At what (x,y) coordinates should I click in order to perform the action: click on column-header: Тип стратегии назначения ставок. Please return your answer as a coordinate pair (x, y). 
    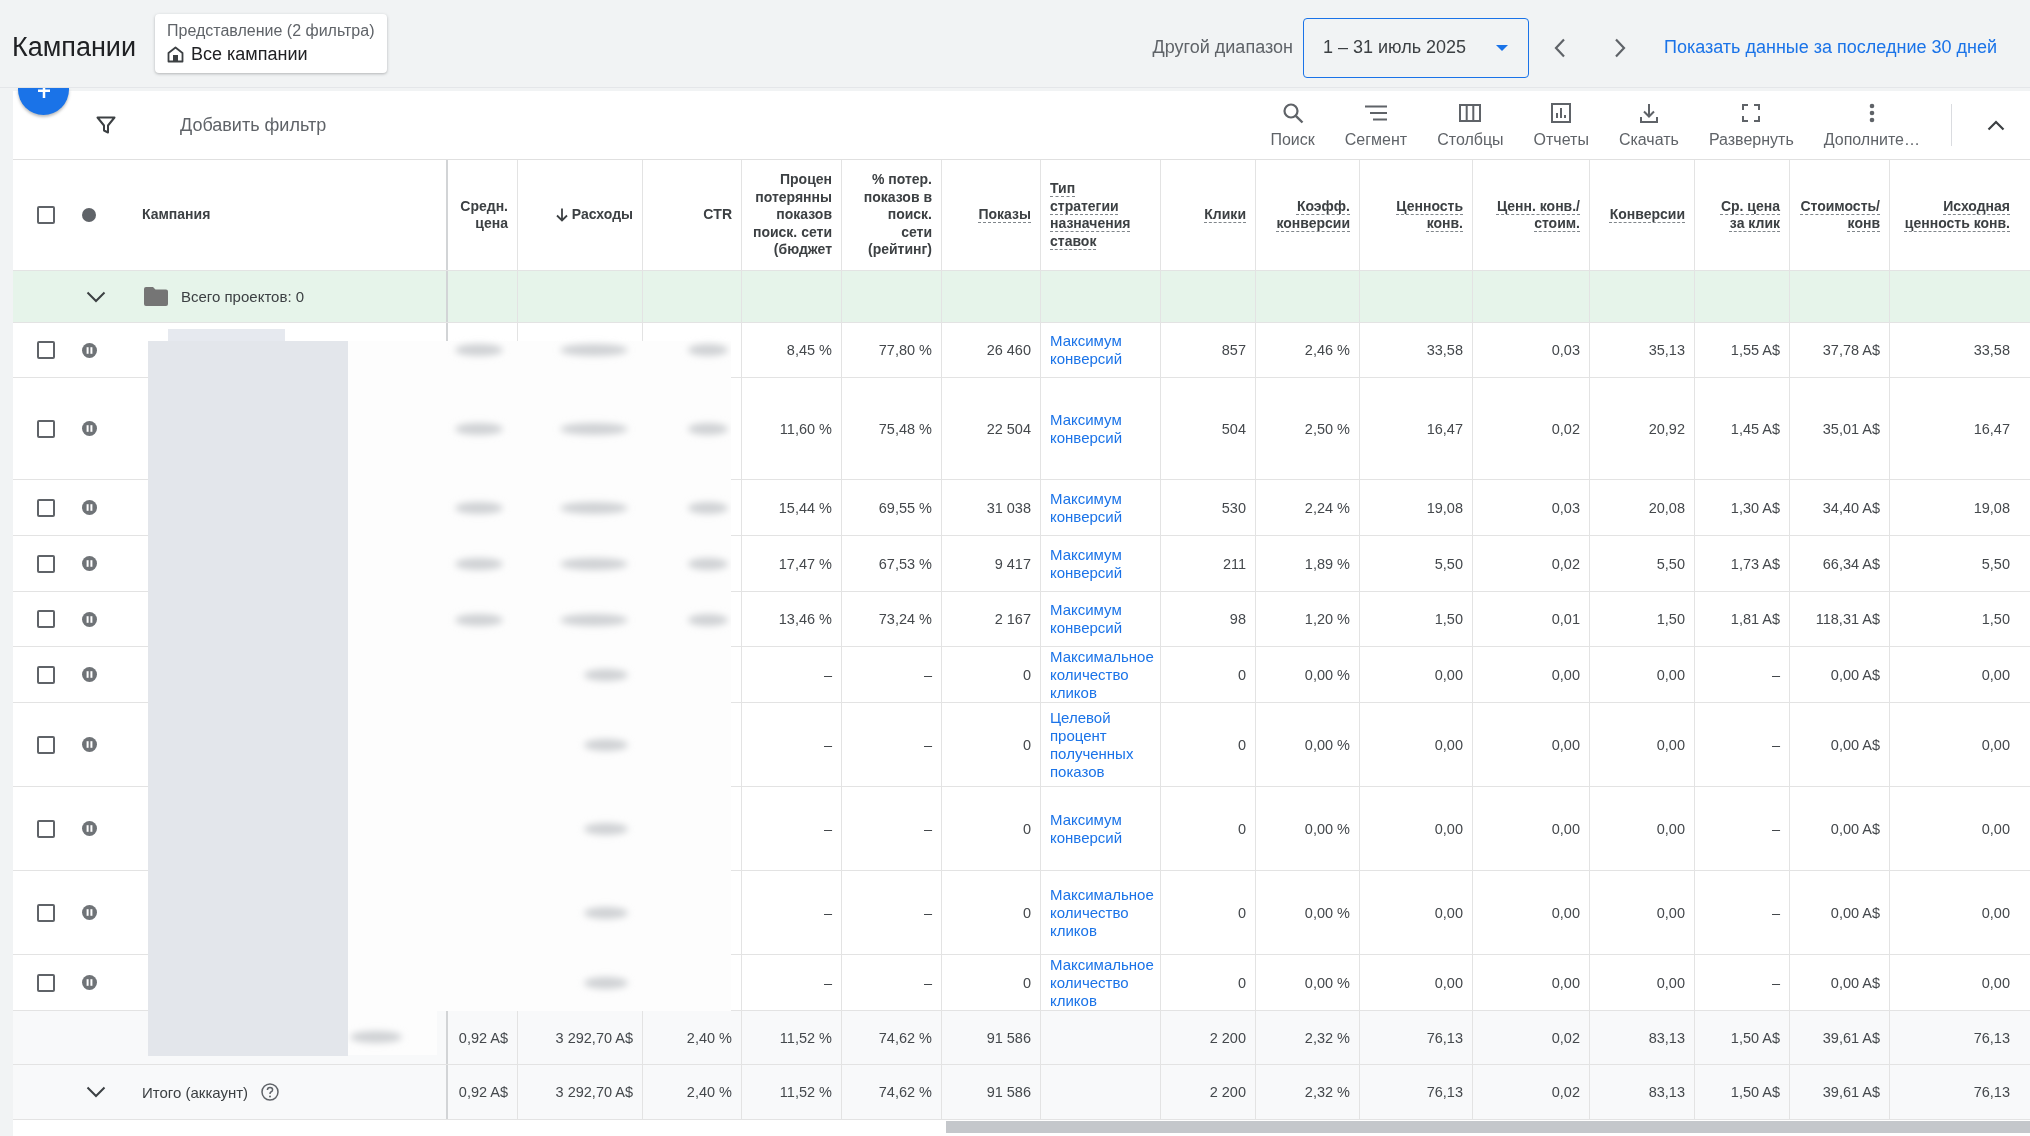
    Looking at the image, I should click on (1090, 215).